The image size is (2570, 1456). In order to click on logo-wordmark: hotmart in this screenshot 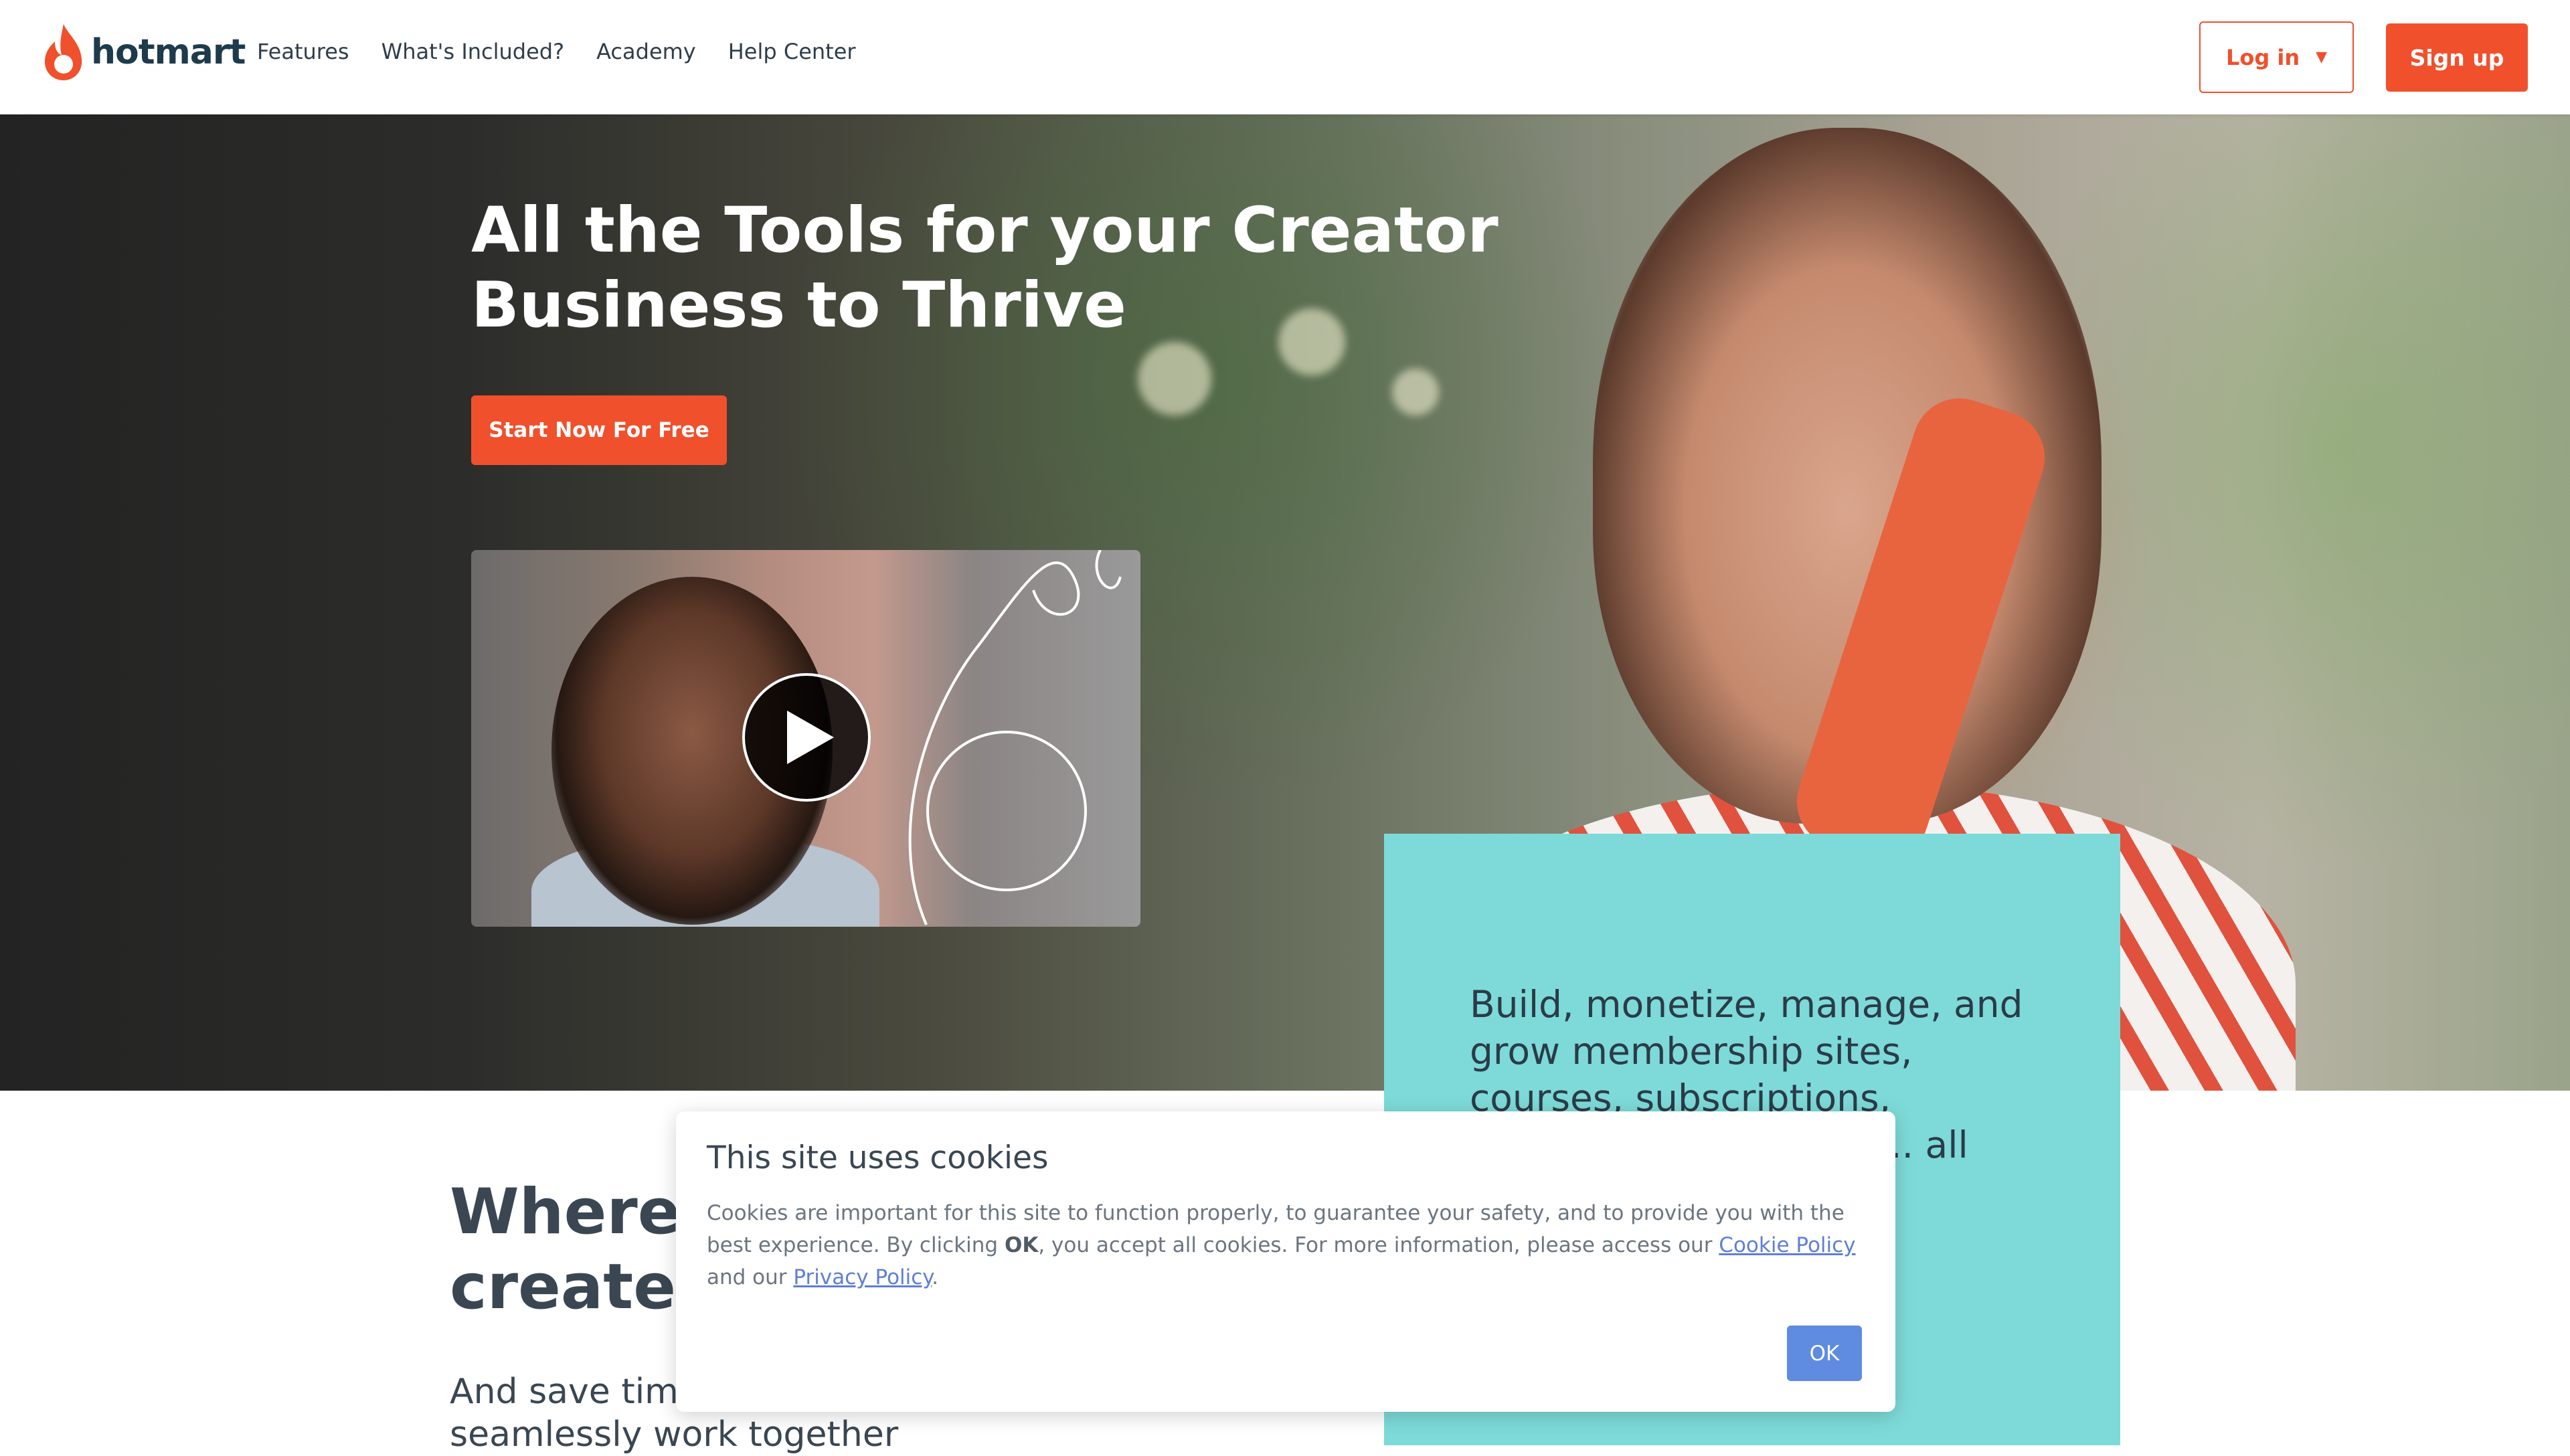, I will do `click(169, 52)`.